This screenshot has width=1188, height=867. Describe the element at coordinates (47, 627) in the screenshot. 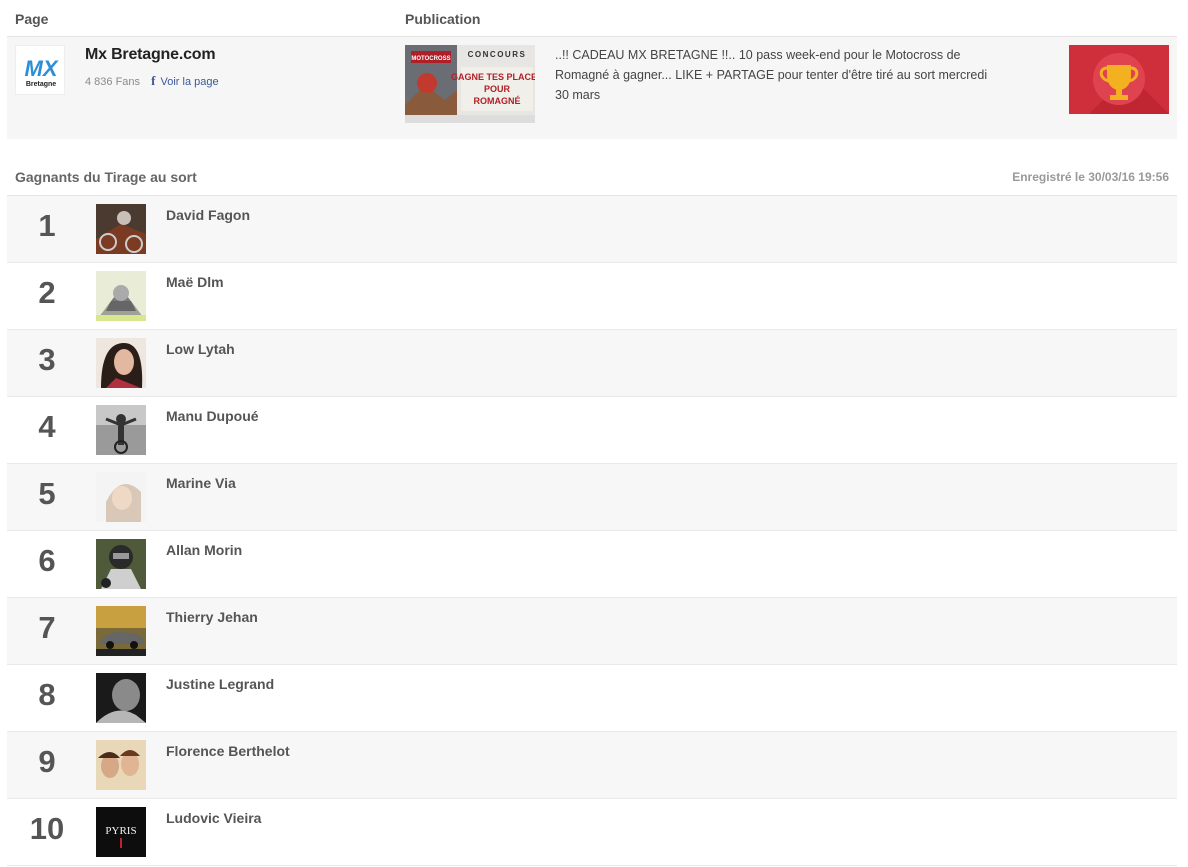

I see `winner-rank: 7` at that location.